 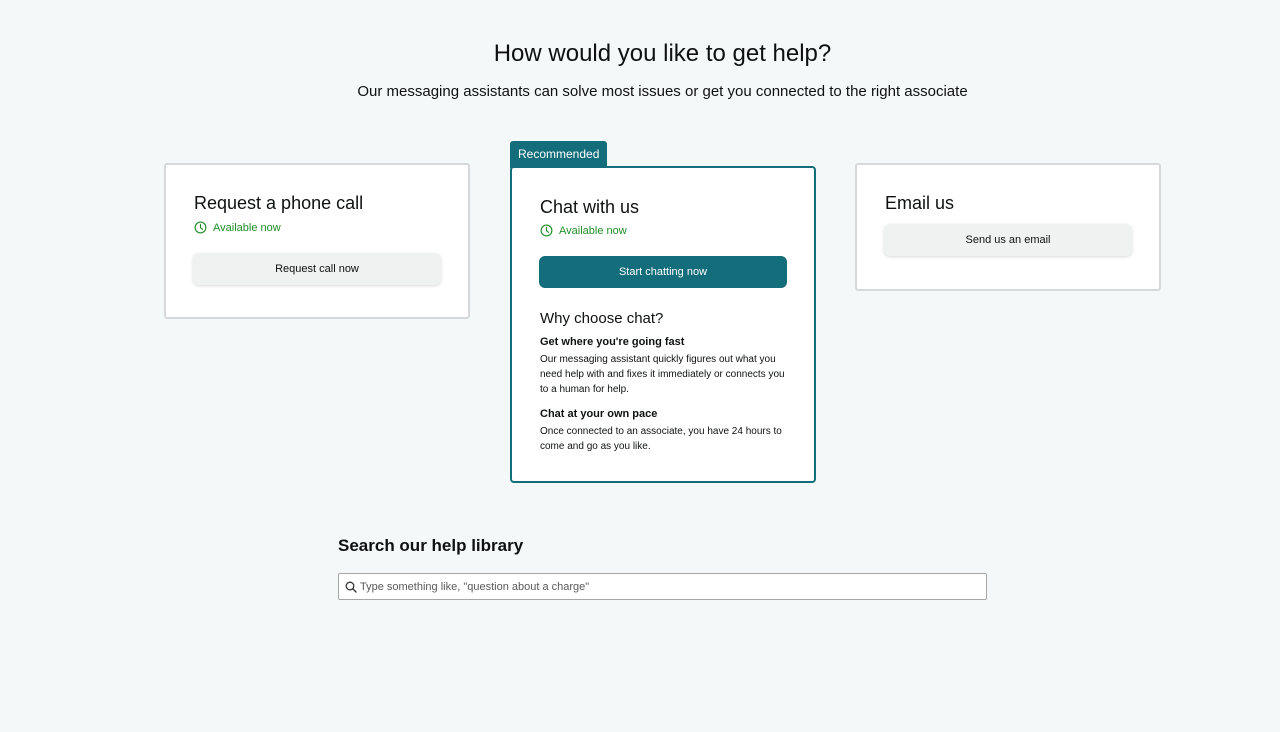 I want to click on phone-card-title: Request a phone call, so click(x=279, y=203).